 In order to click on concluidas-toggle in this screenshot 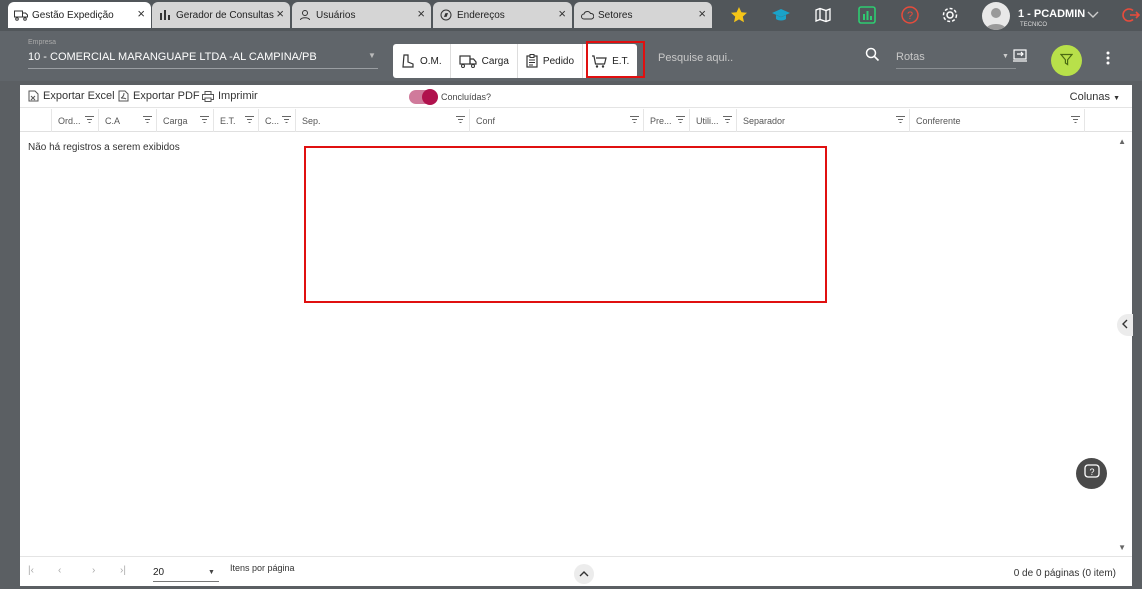, I will do `click(423, 97)`.